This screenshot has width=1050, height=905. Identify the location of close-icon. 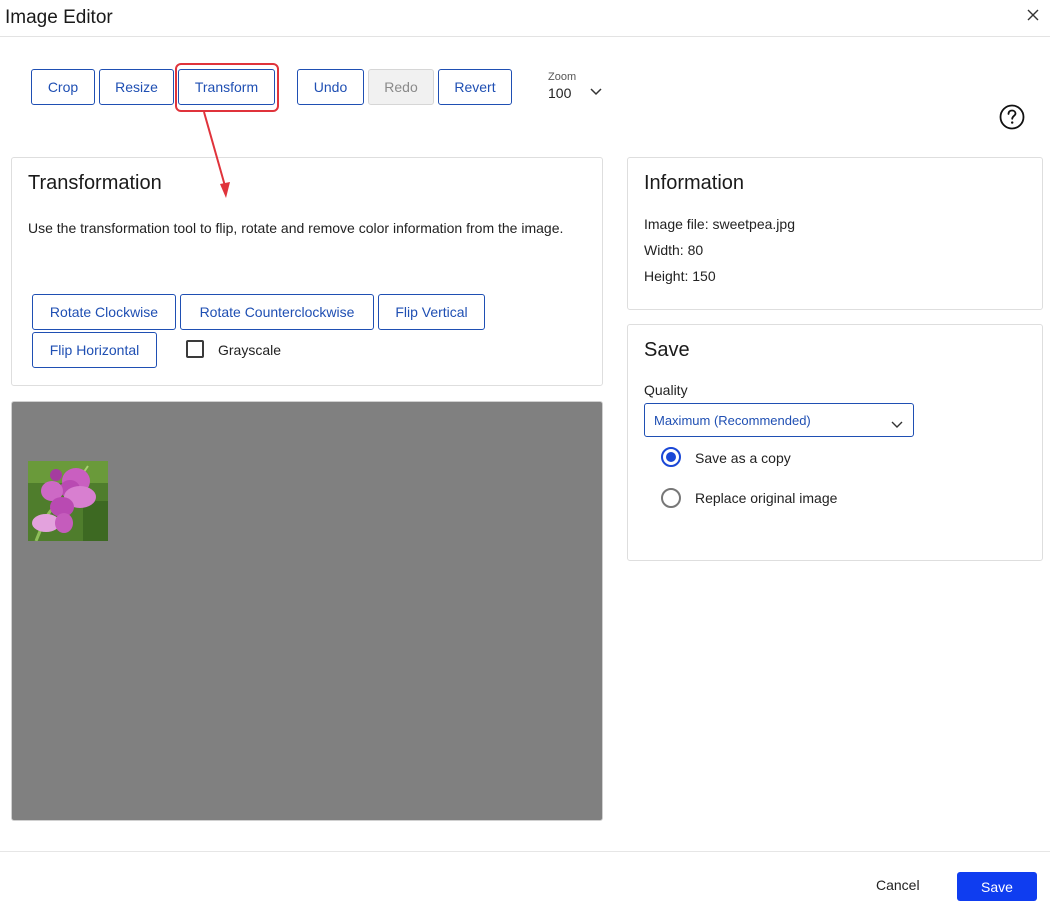
(1033, 15).